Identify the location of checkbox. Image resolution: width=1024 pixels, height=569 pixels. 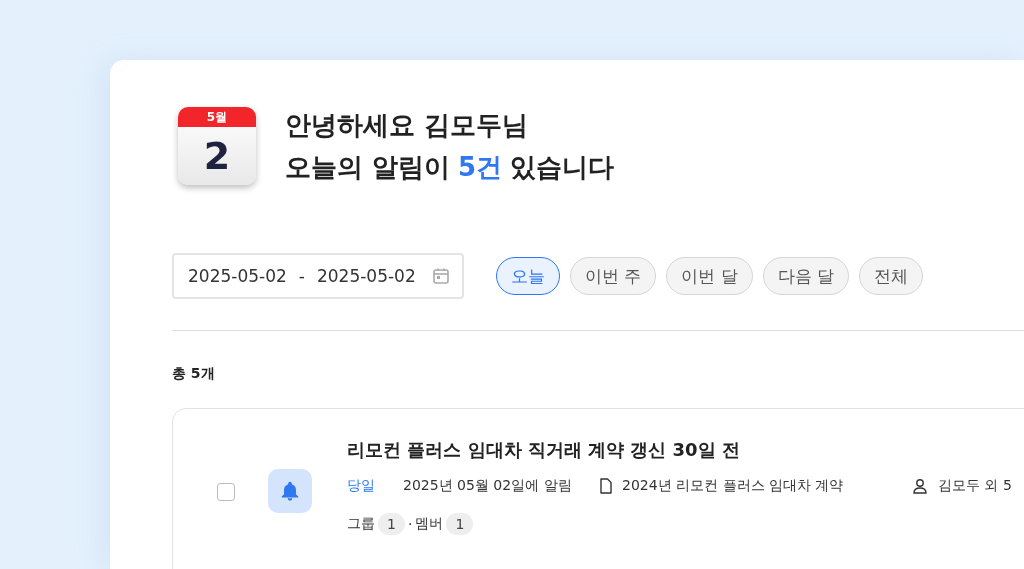
(226, 492).